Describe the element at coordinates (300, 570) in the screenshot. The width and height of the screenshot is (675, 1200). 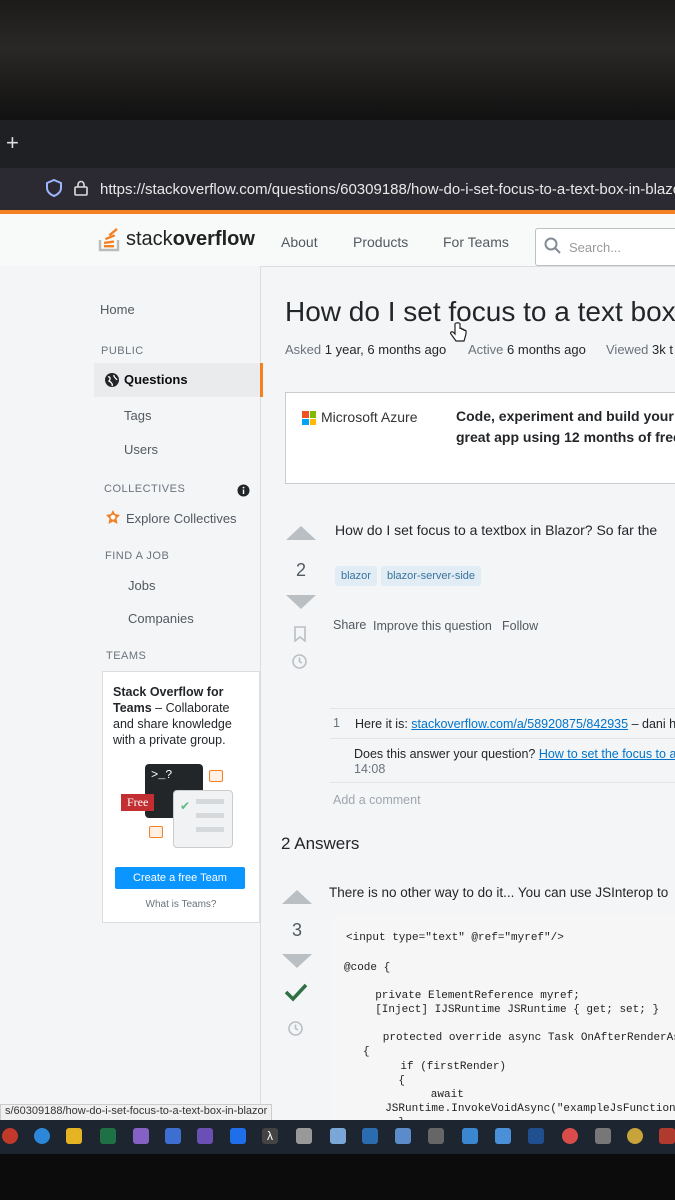
I see `question-vote-count: 2` at that location.